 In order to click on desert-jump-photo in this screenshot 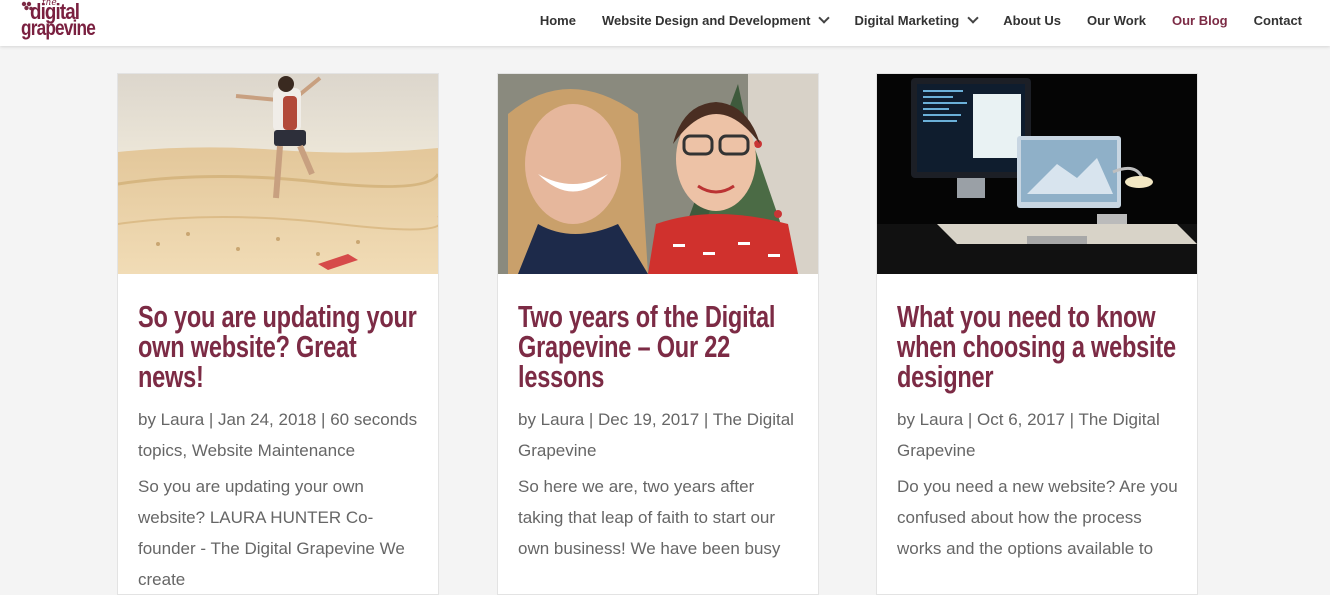, I will do `click(278, 174)`.